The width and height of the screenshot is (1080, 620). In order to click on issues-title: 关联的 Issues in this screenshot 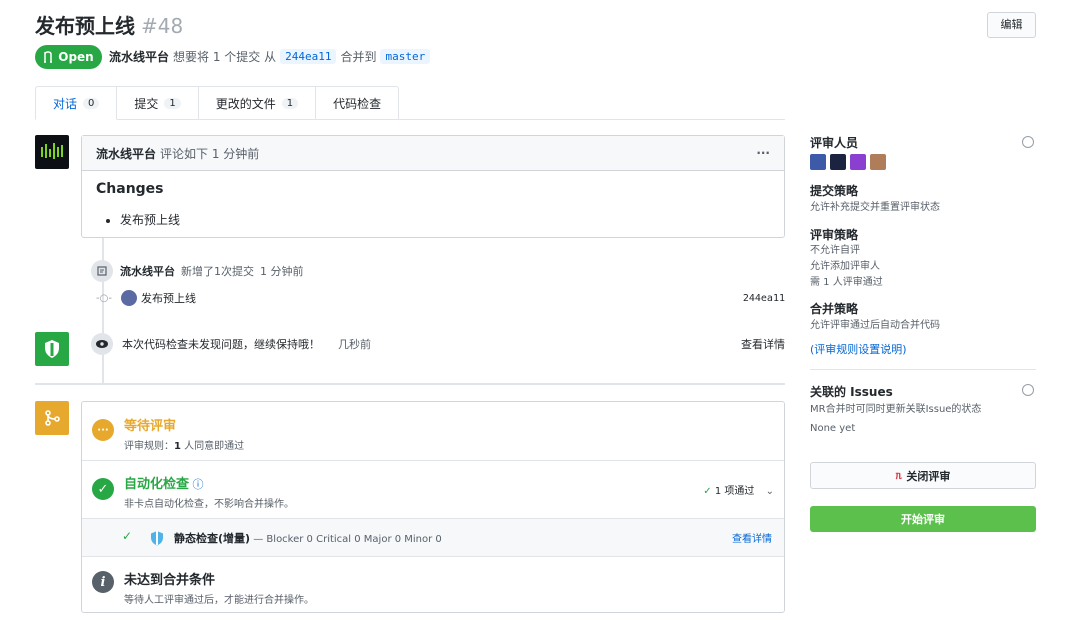, I will do `click(851, 392)`.